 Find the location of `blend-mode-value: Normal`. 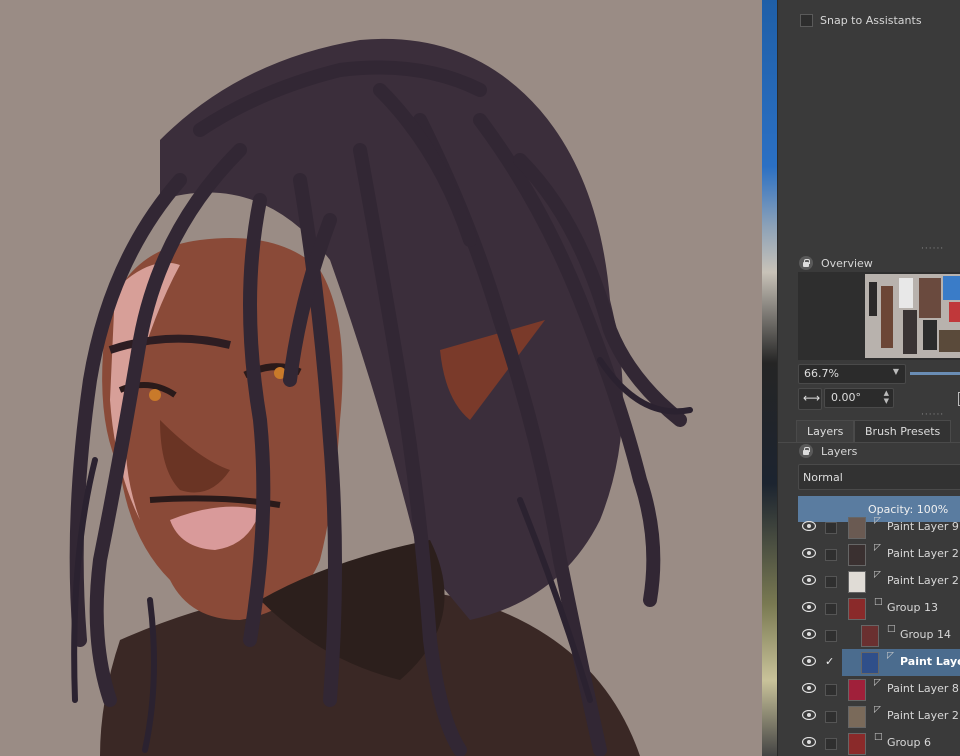

blend-mode-value: Normal is located at coordinates (823, 477).